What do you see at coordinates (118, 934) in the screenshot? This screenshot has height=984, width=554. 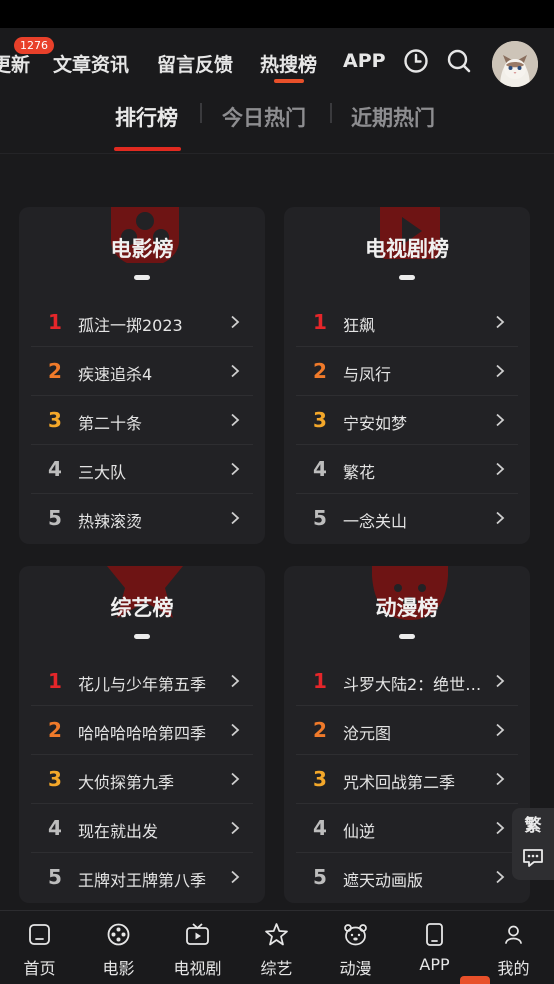 I see `film-reel-icon` at bounding box center [118, 934].